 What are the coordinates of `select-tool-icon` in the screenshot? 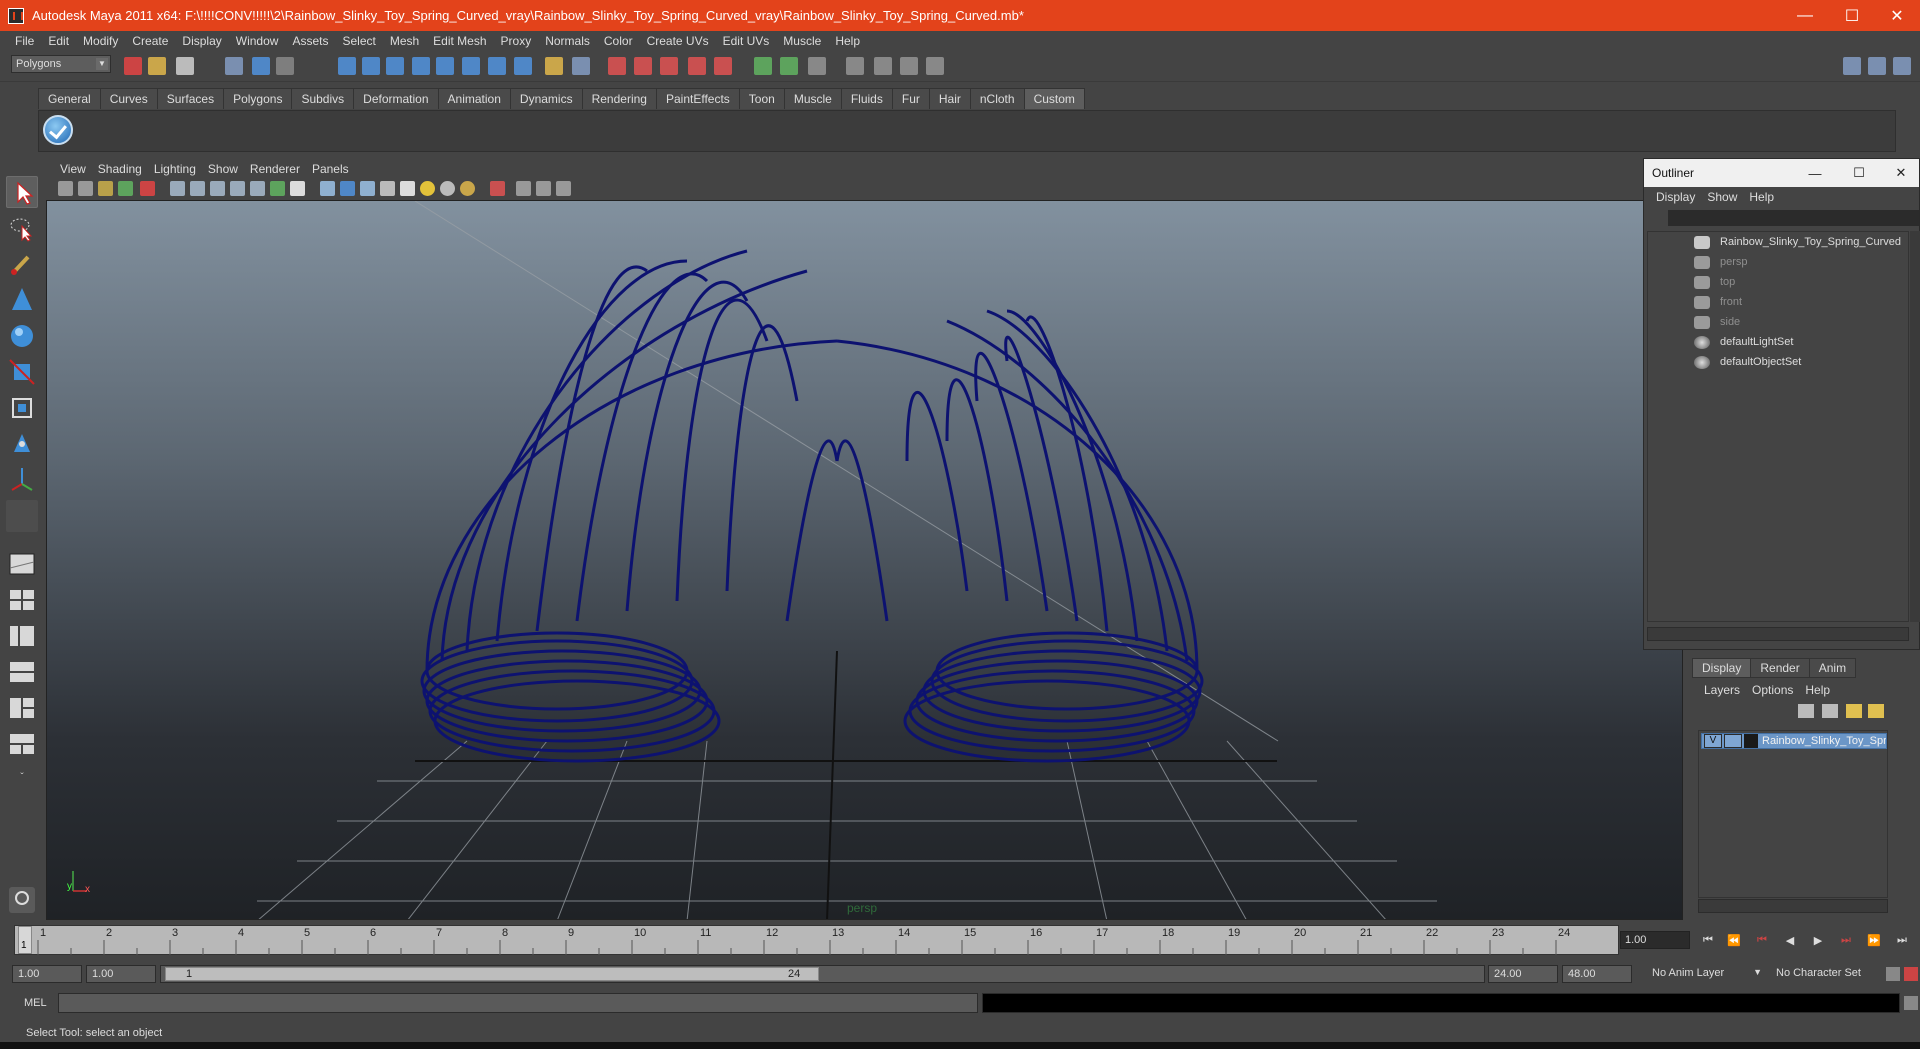 It's located at (22, 192).